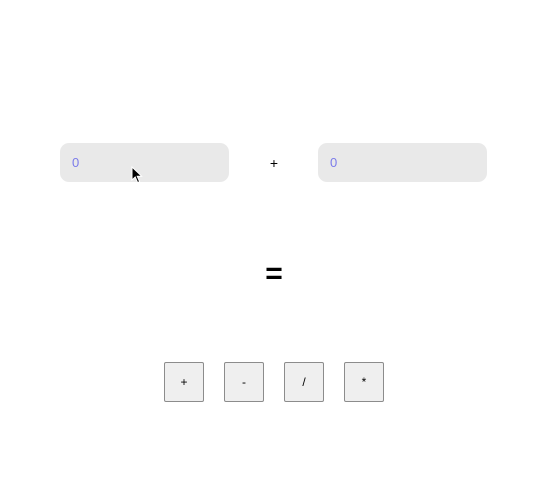 Image resolution: width=536 pixels, height=504 pixels. Describe the element at coordinates (402, 162) in the screenshot. I see `second-operand-input` at that location.